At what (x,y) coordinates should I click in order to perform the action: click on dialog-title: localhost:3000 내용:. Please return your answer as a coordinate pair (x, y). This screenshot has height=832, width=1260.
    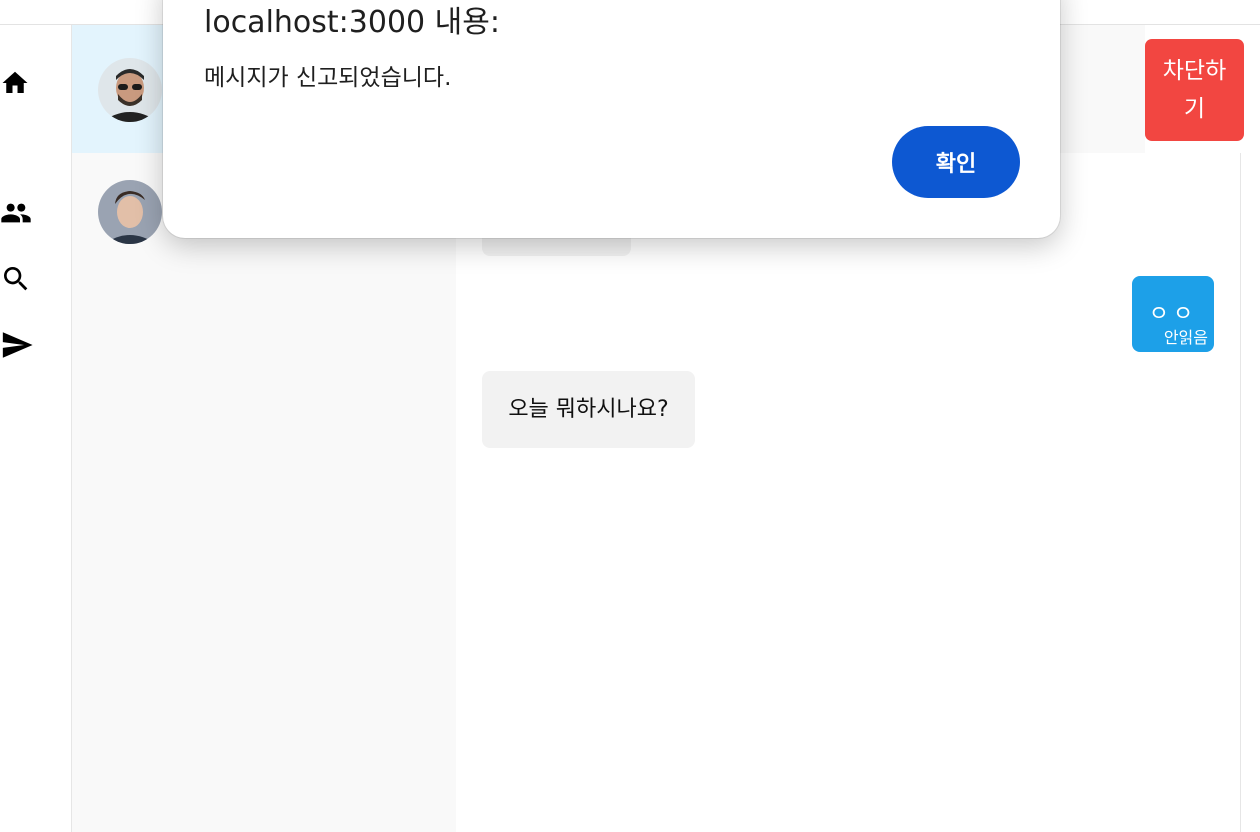
    Looking at the image, I should click on (352, 22).